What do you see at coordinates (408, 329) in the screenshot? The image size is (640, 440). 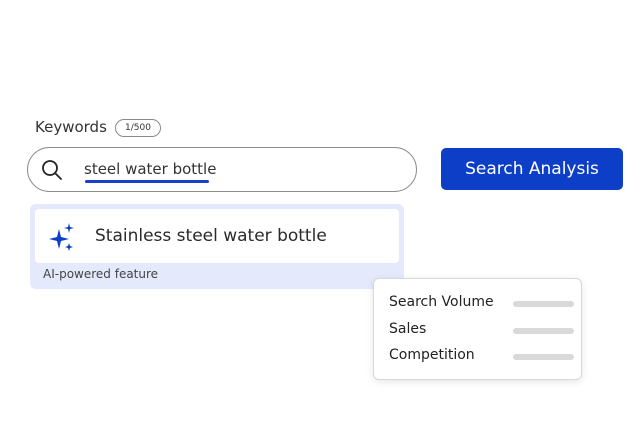 I see `metric-label: Sales` at bounding box center [408, 329].